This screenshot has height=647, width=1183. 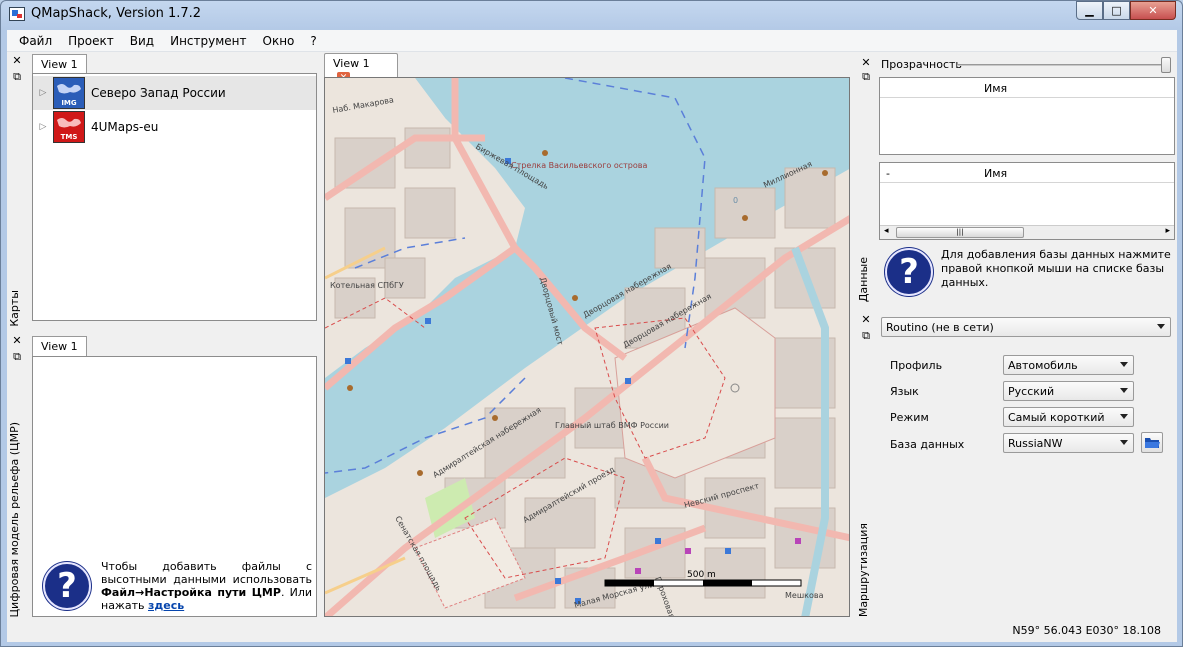 What do you see at coordinates (866, 320) in the screenshot?
I see `routing-dock-close-icon: ✕` at bounding box center [866, 320].